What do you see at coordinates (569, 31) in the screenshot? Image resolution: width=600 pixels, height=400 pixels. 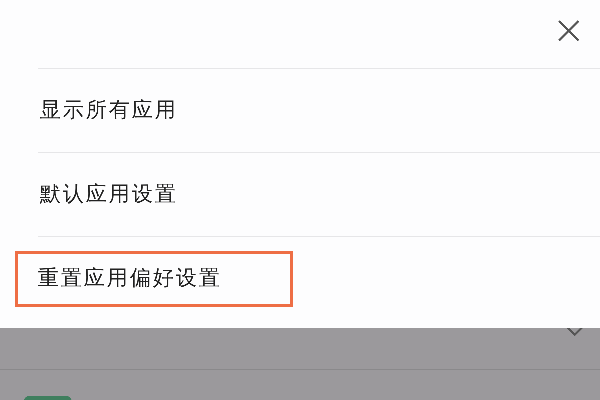 I see `close-icon` at bounding box center [569, 31].